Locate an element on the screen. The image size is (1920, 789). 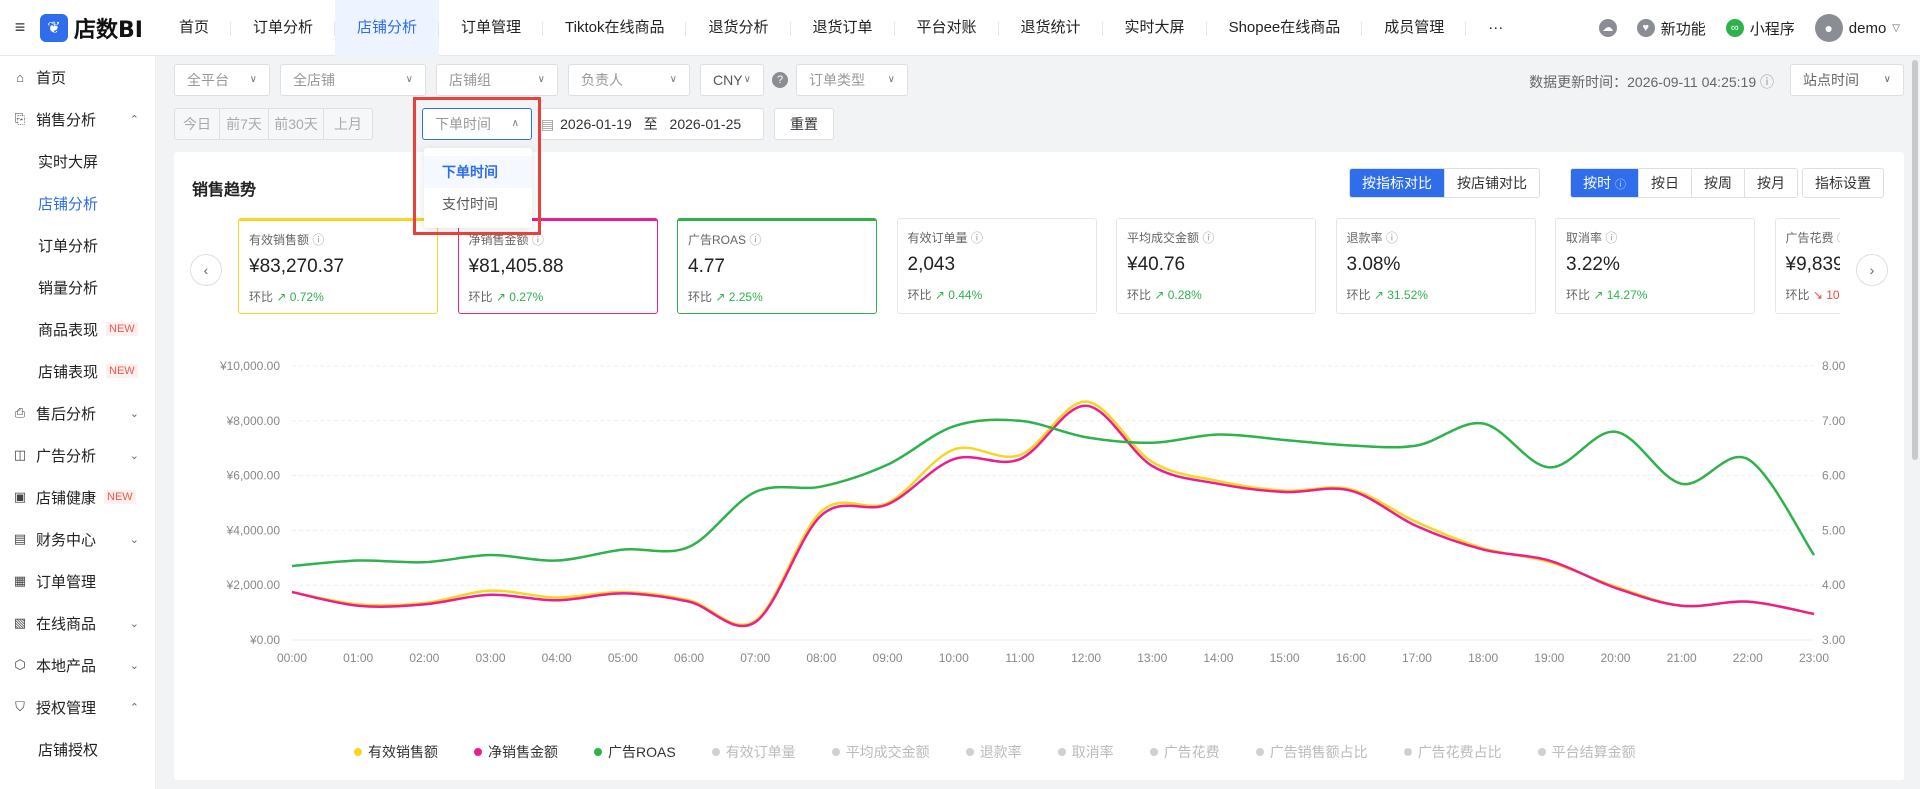
nav-platform-reconcile: 平台对账 is located at coordinates (947, 28).